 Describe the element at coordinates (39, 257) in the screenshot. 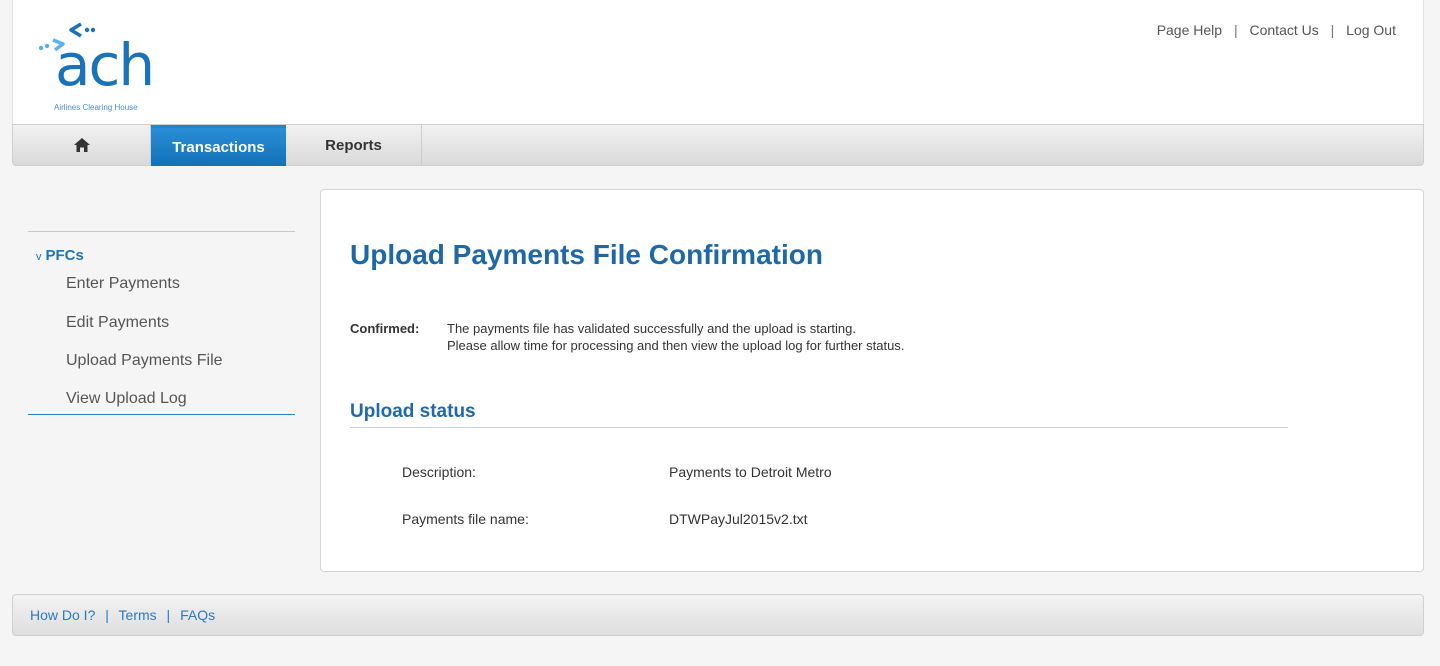

I see `chevron-down-icon: v` at that location.